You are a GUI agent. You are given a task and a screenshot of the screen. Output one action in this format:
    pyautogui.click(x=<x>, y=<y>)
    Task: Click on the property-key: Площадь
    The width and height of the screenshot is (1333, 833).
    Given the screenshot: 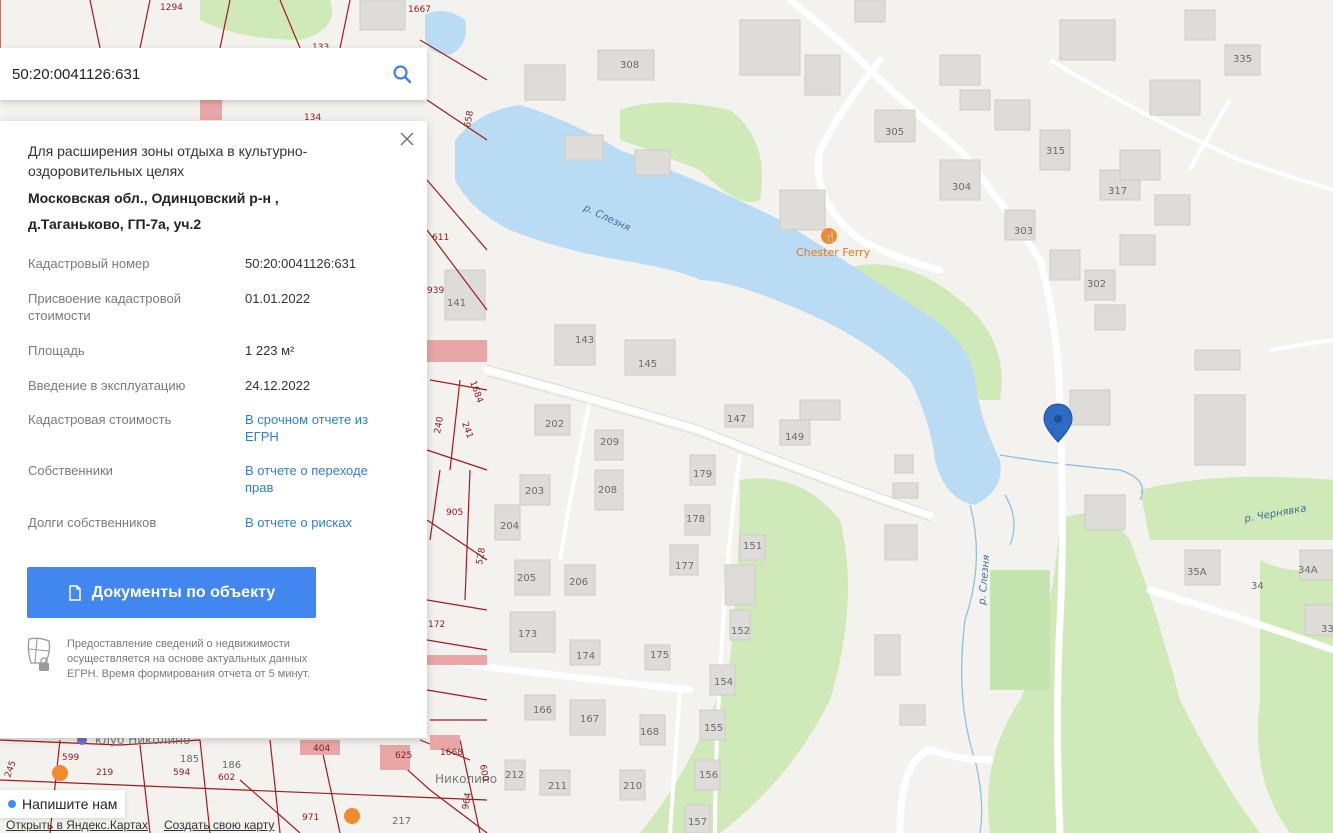 What is the action you would take?
    pyautogui.click(x=56, y=350)
    